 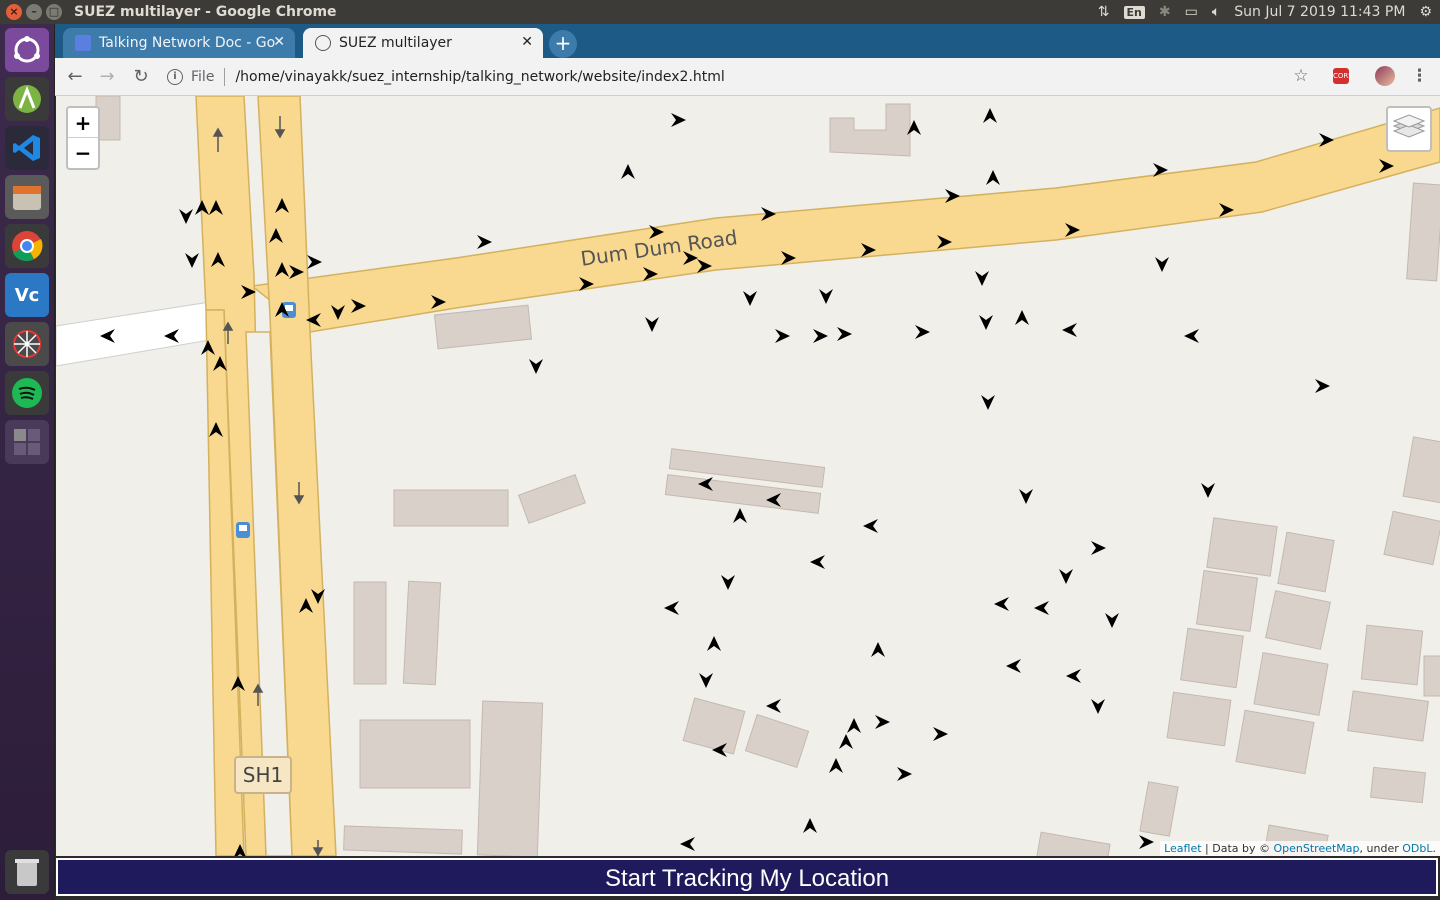 What do you see at coordinates (187, 43) in the screenshot?
I see `tab-label: Talking Network Doc - Go` at bounding box center [187, 43].